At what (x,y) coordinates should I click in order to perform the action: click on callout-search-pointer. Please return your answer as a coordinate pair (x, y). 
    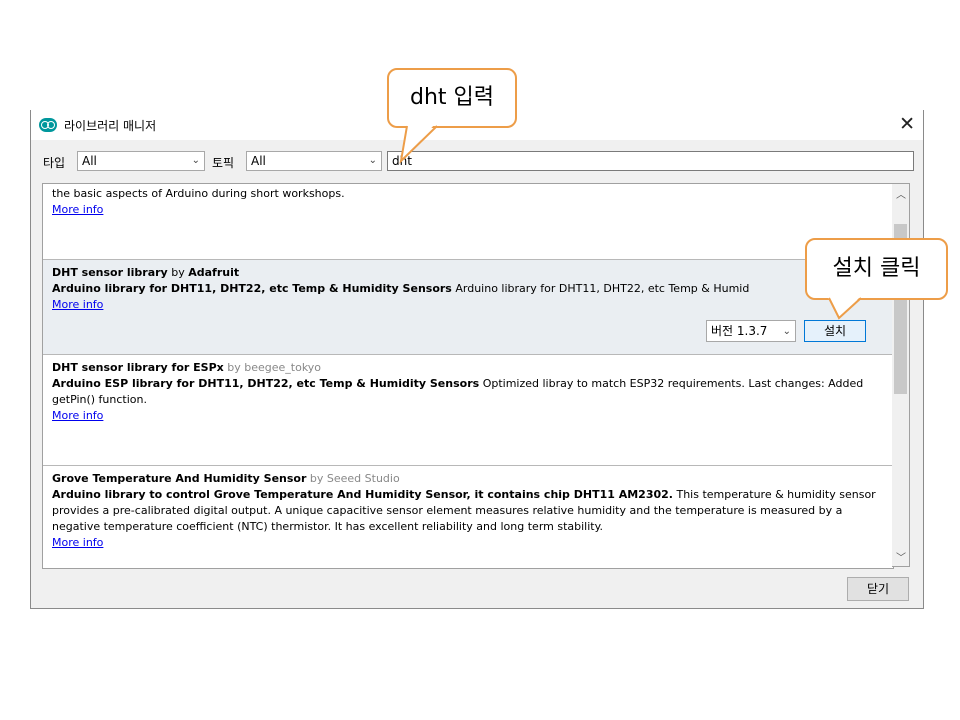
    Looking at the image, I should click on (418, 144).